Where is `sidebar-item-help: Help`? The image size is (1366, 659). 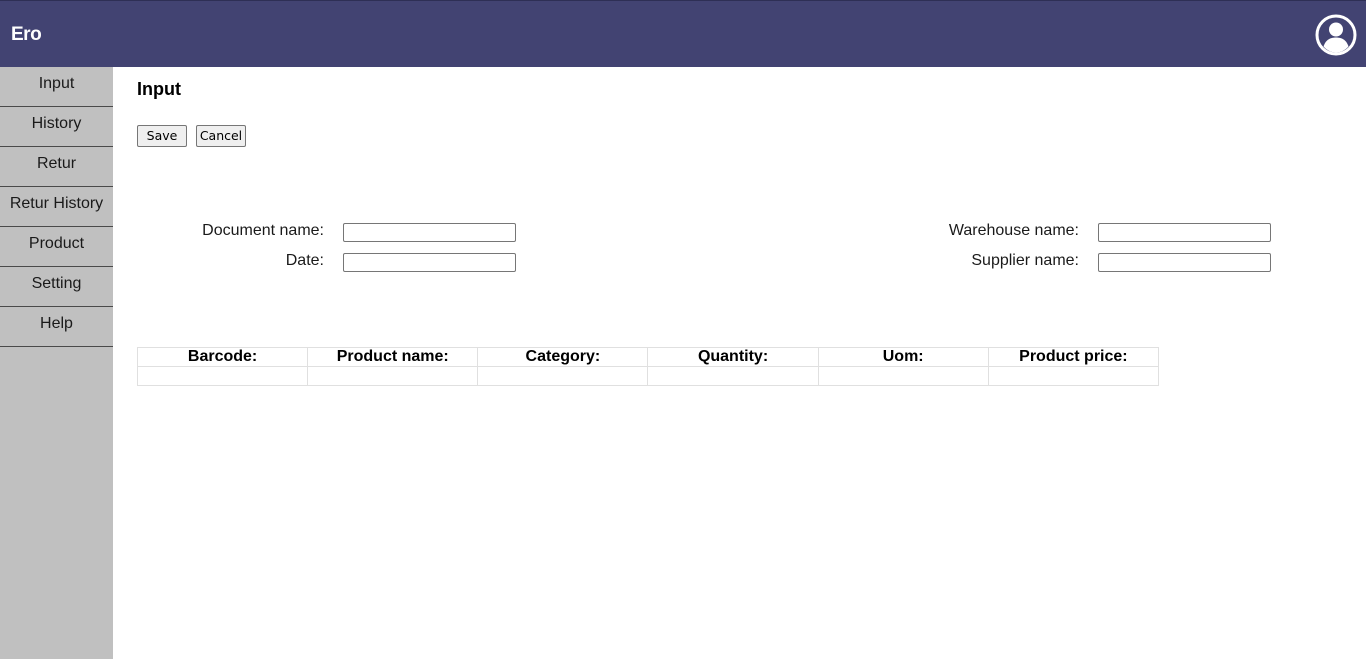
sidebar-item-help: Help is located at coordinates (56, 327).